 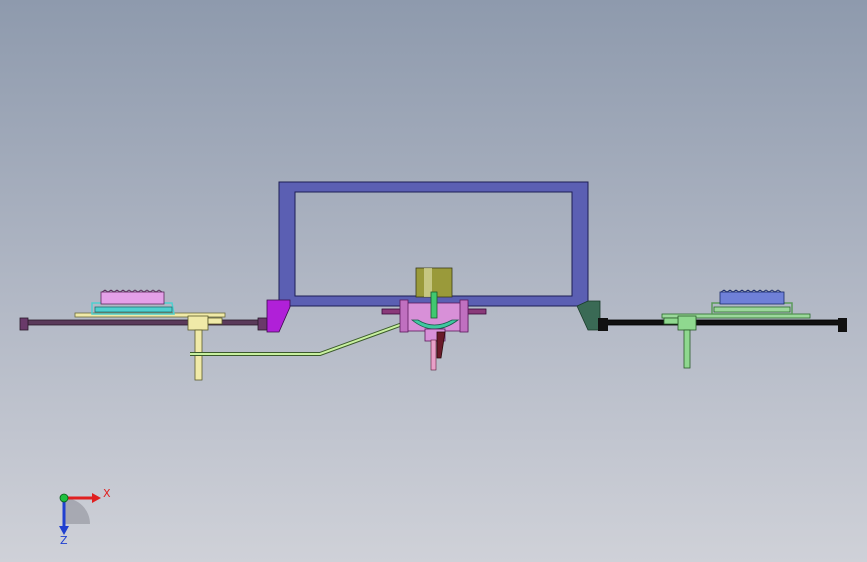 I want to click on linkage-rod, so click(x=299, y=338).